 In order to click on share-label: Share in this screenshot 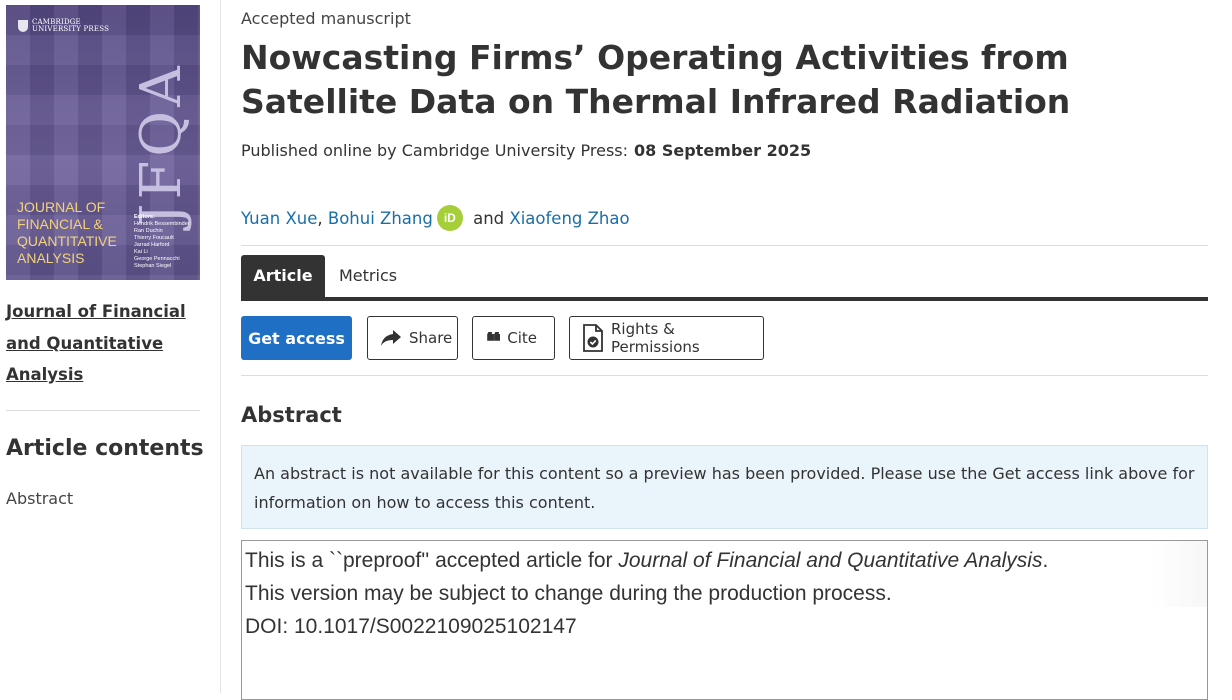, I will do `click(431, 338)`.